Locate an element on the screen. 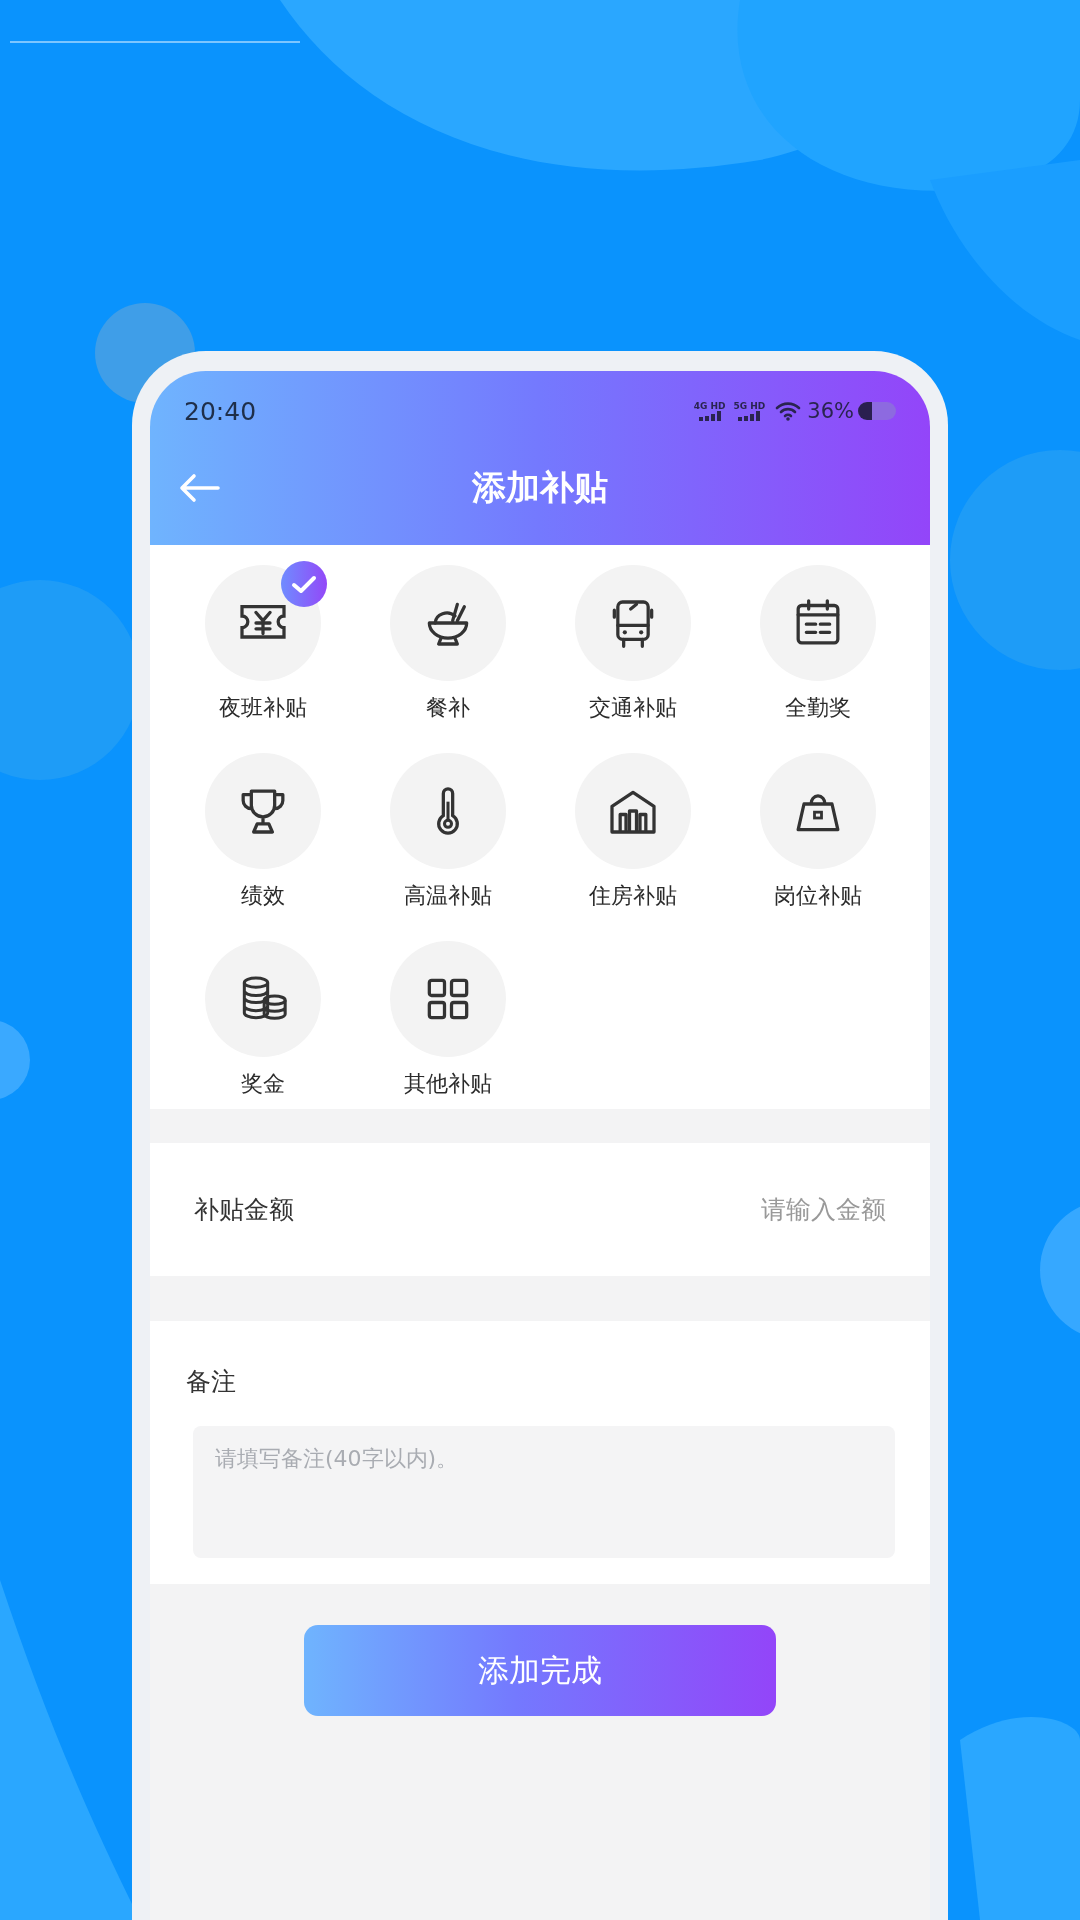 This screenshot has width=1080, height=1920. category-option: 全勤奖 is located at coordinates (817, 644).